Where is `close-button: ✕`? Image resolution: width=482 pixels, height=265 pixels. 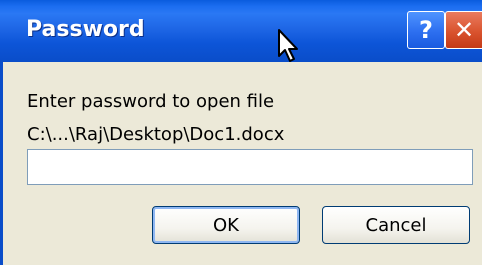
close-button: ✕ is located at coordinates (463, 30).